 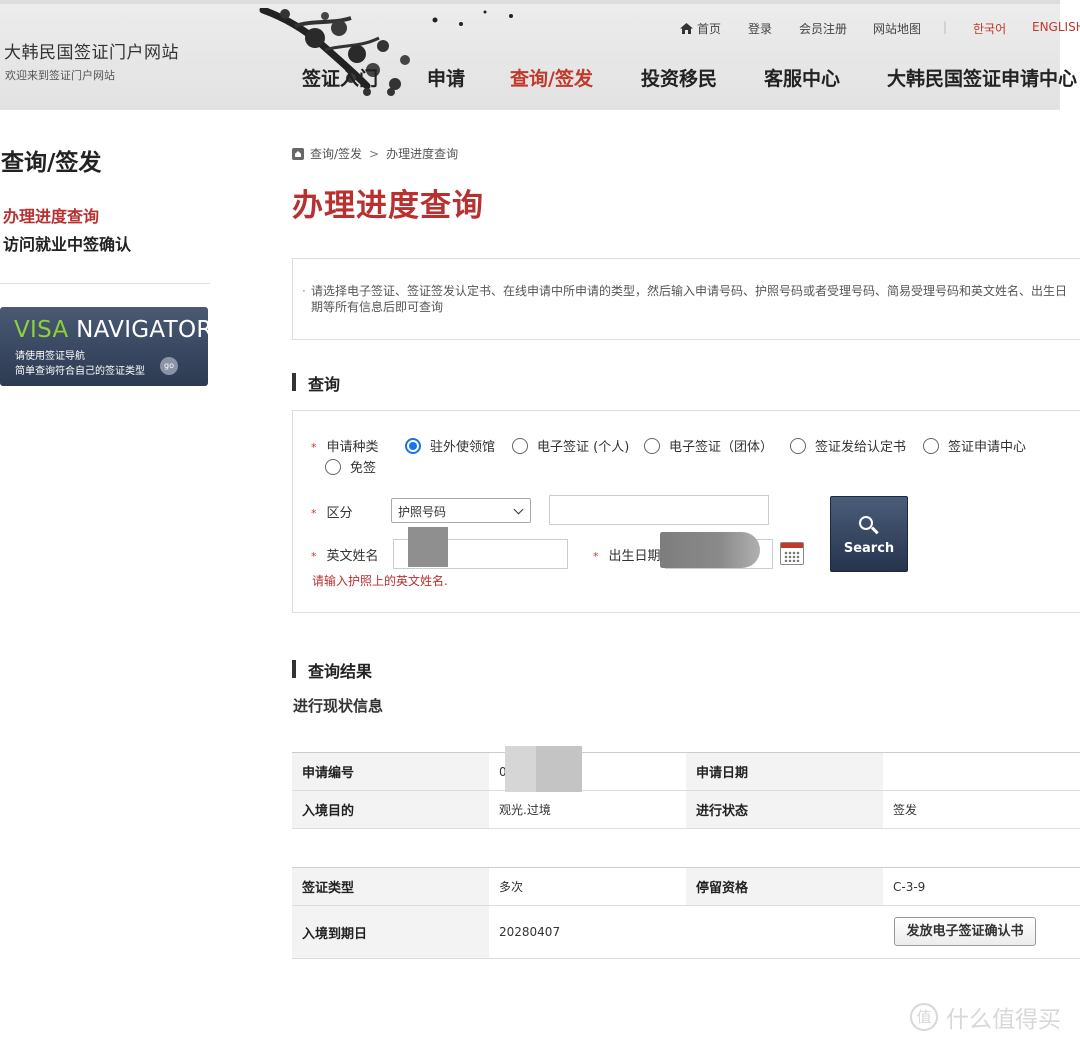 What do you see at coordinates (113, 330) in the screenshot?
I see `banner-title: VISA NAVIGATOR` at bounding box center [113, 330].